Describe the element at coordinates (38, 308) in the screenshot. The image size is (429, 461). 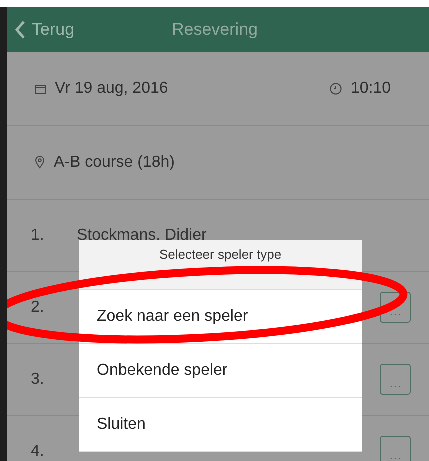
I see `player-number: 2.` at that location.